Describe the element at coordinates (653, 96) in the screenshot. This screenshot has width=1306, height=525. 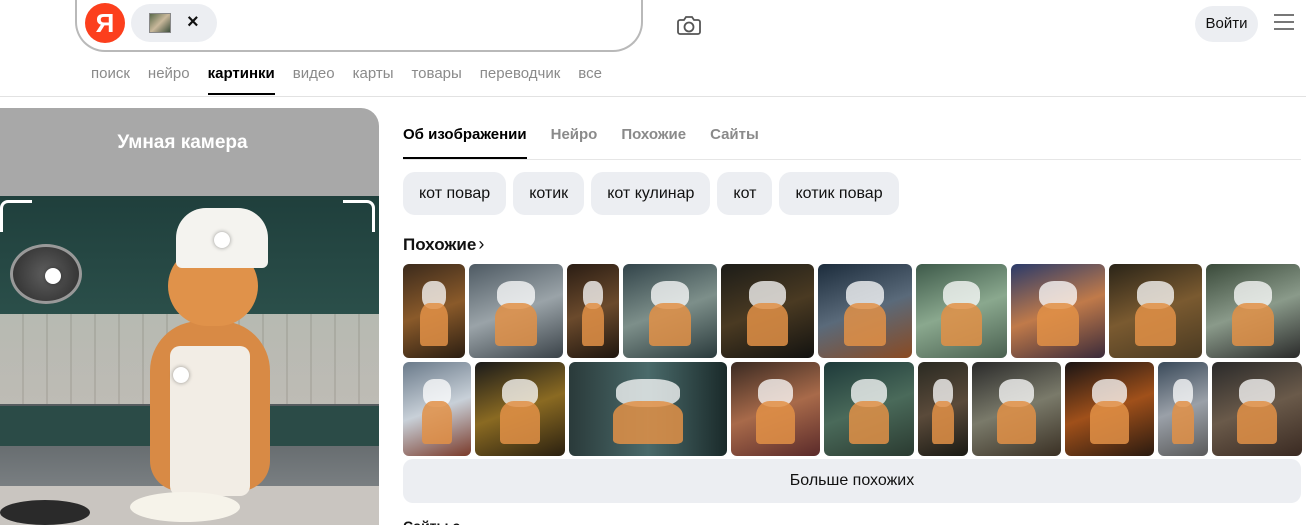
I see `header-divider` at that location.